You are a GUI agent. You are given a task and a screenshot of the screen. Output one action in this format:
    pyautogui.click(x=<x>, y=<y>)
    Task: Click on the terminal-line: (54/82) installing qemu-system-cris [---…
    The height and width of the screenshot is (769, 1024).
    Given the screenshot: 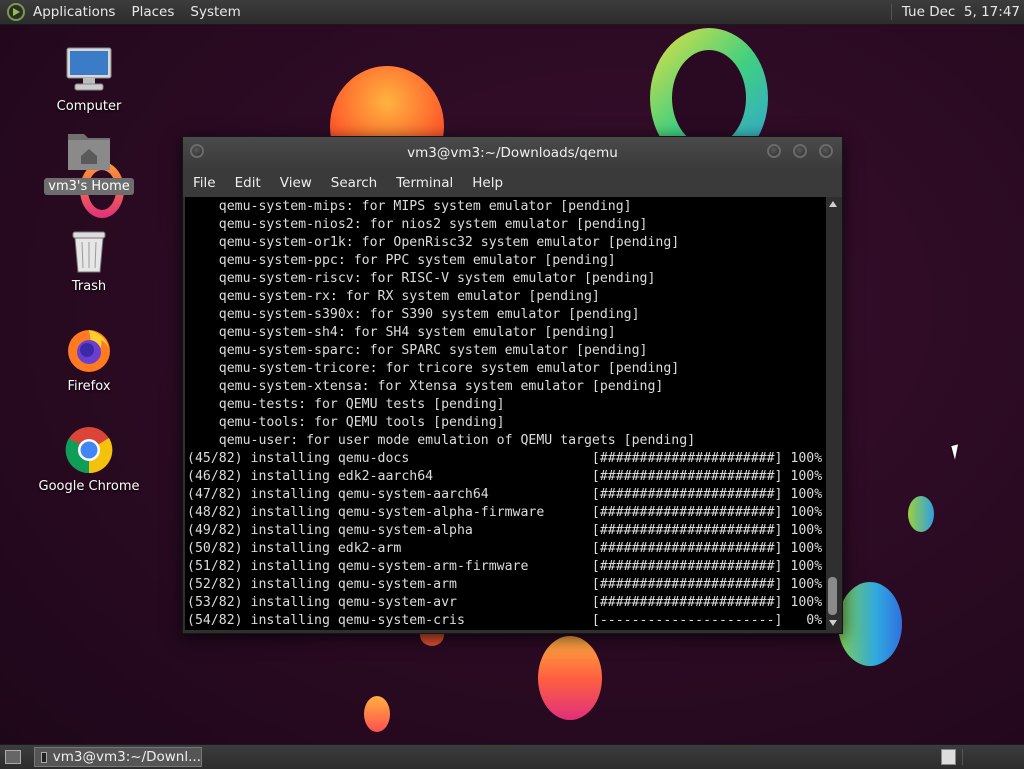 What is the action you would take?
    pyautogui.click(x=505, y=620)
    